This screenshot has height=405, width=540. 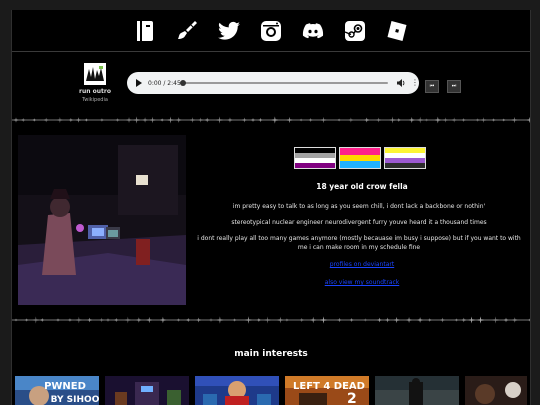 I want to click on more-options-icon: ⋮, so click(x=415, y=83).